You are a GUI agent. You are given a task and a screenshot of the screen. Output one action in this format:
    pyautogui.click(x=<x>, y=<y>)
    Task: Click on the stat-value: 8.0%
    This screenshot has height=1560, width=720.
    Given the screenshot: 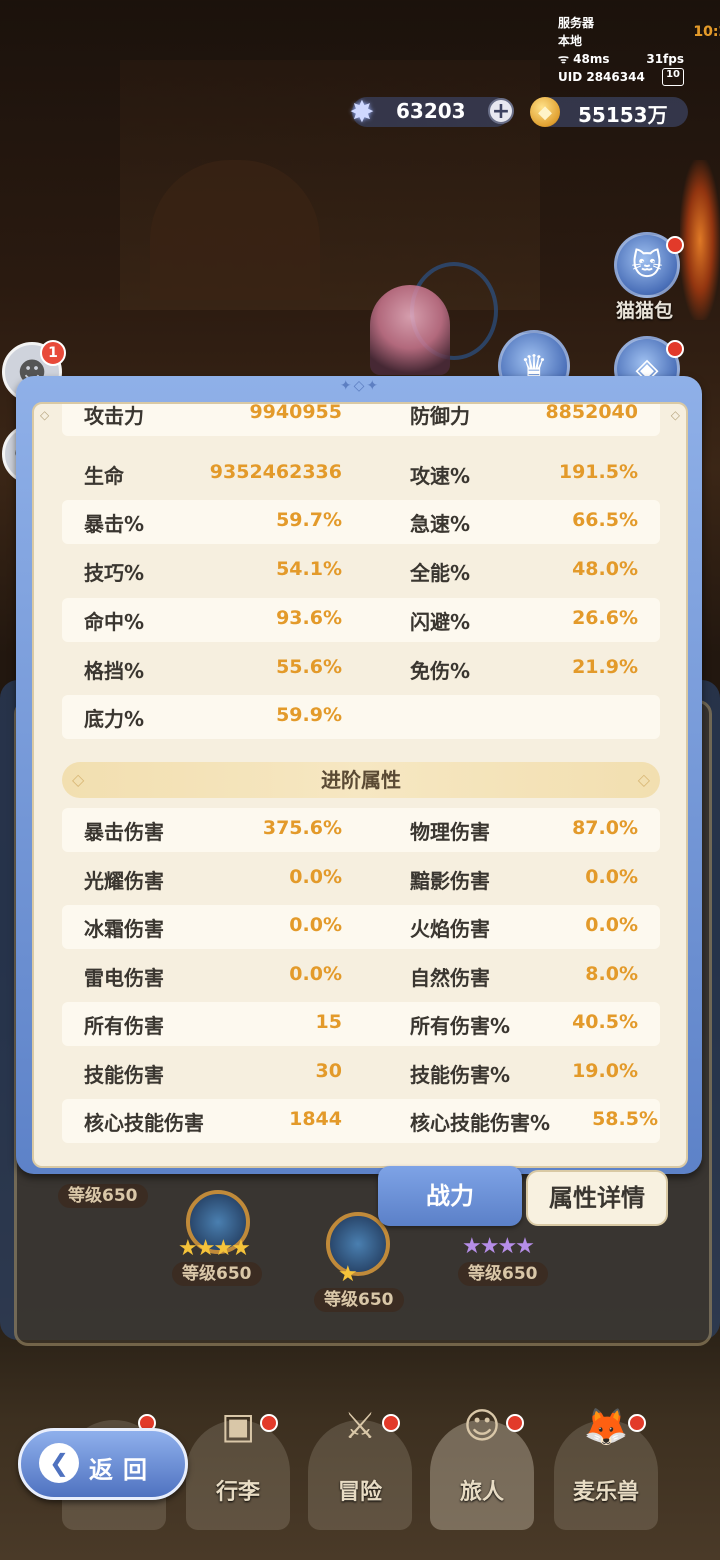 What is the action you would take?
    pyautogui.click(x=611, y=974)
    